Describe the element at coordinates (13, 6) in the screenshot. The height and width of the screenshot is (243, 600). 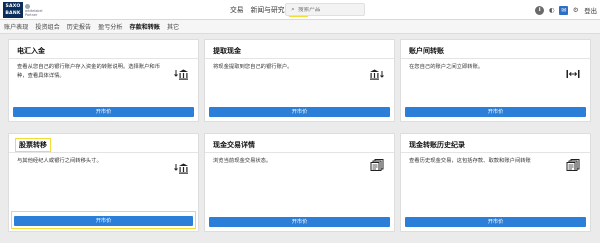
I see `logo-text-line1: SAXO` at that location.